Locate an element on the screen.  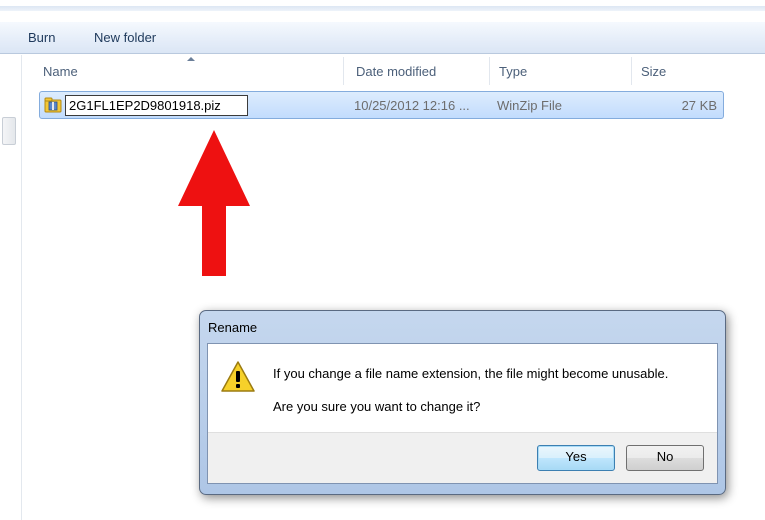
file-size: 27 KB is located at coordinates (699, 105).